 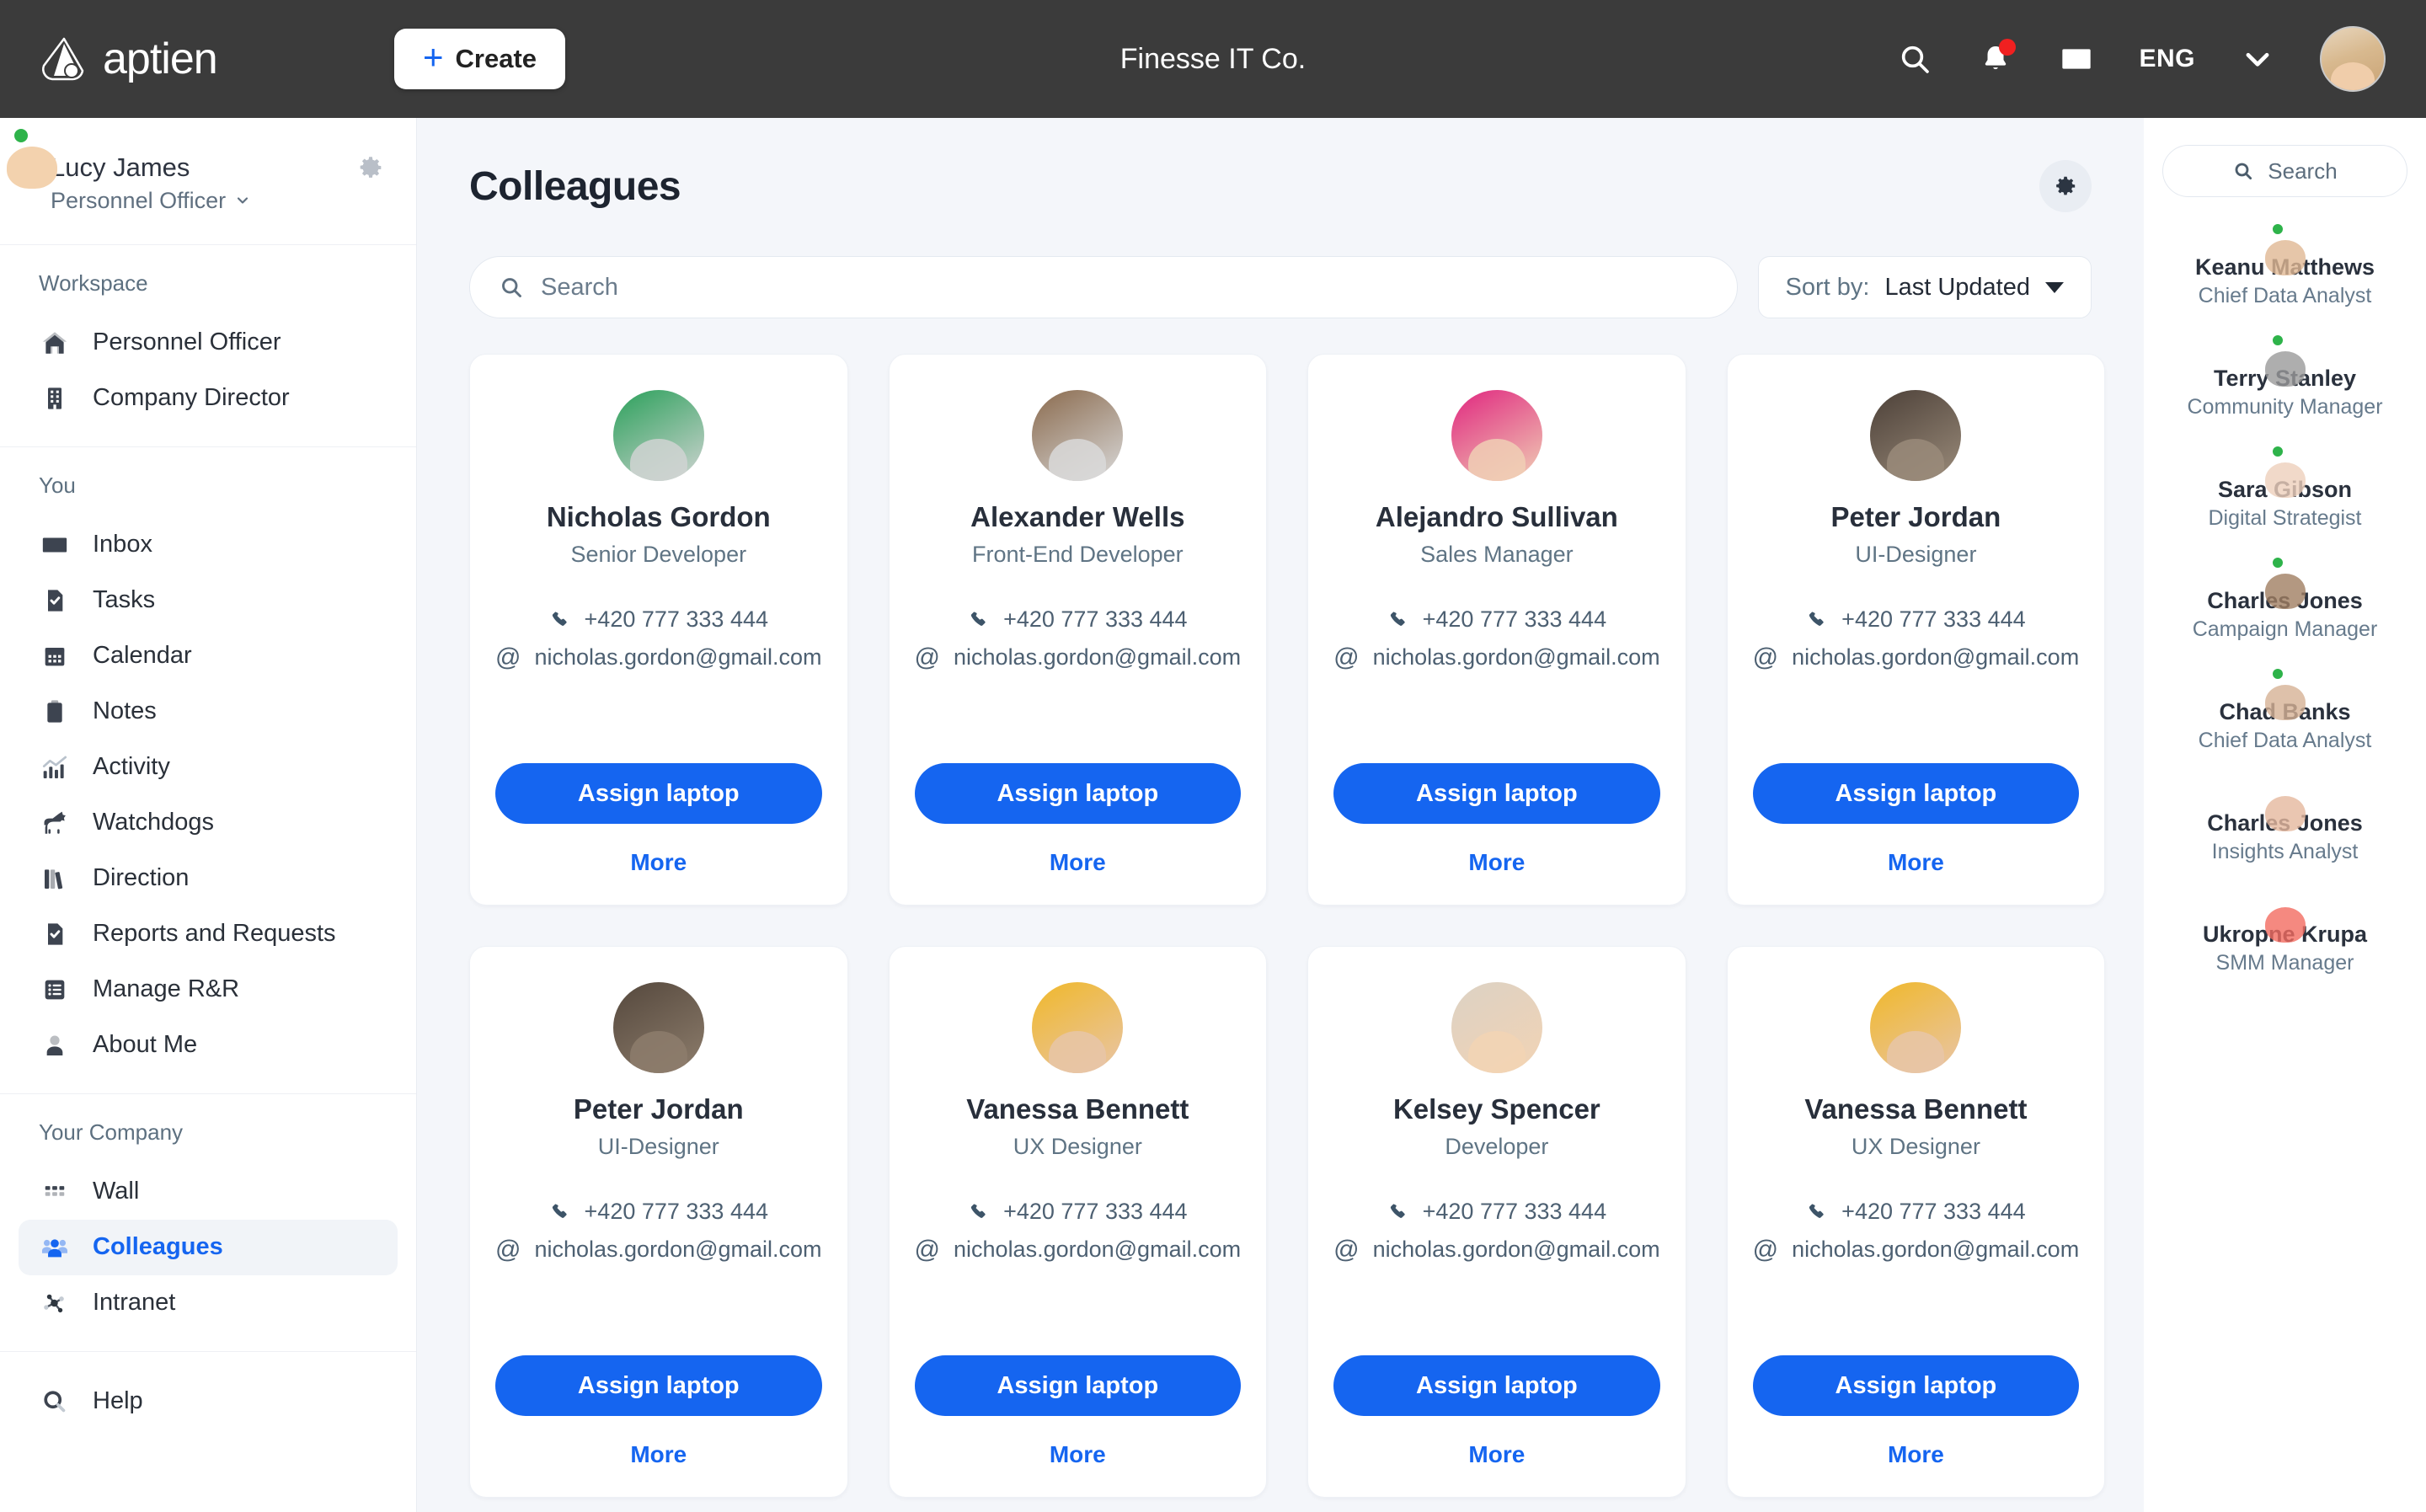 I want to click on contact-list-item: Charles Jones Insights Analyst, so click(x=2284, y=824).